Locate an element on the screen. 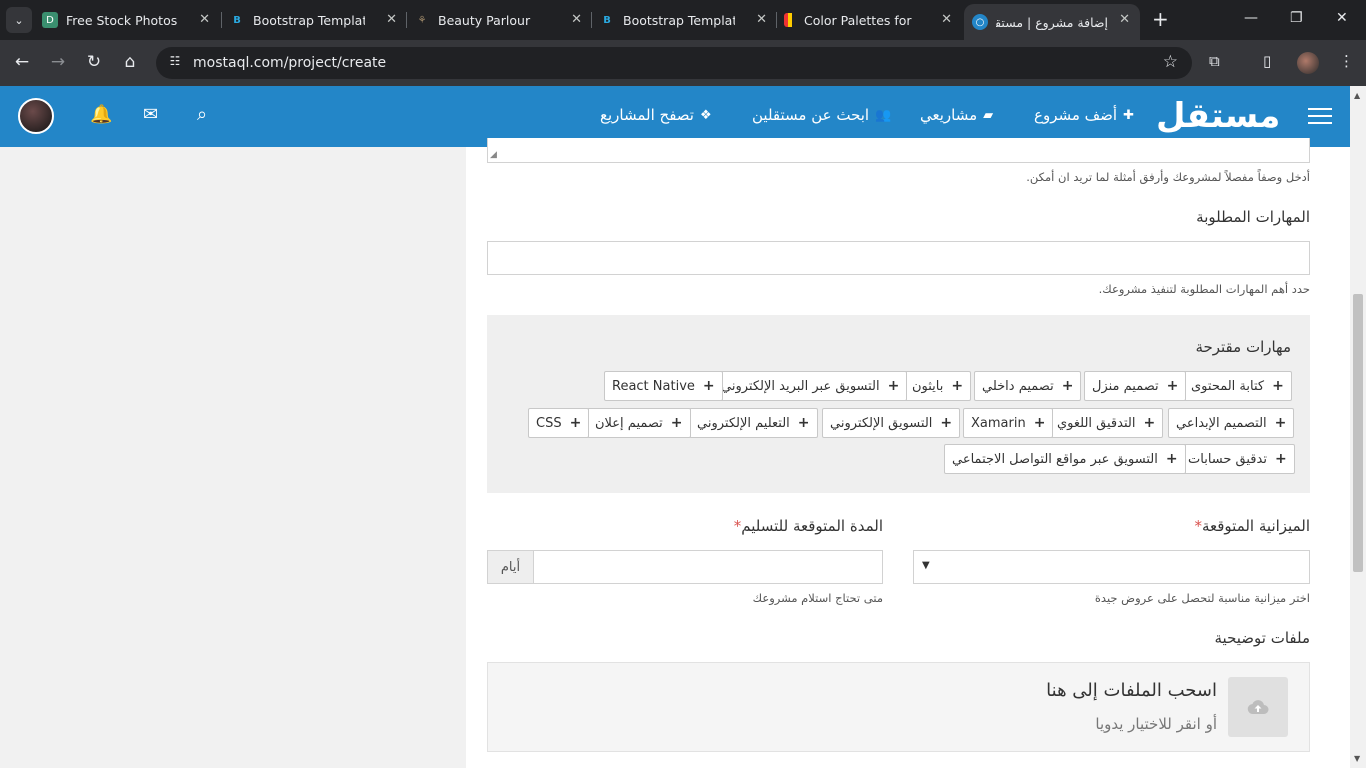  folder-open-icon: ▰ is located at coordinates (988, 115).